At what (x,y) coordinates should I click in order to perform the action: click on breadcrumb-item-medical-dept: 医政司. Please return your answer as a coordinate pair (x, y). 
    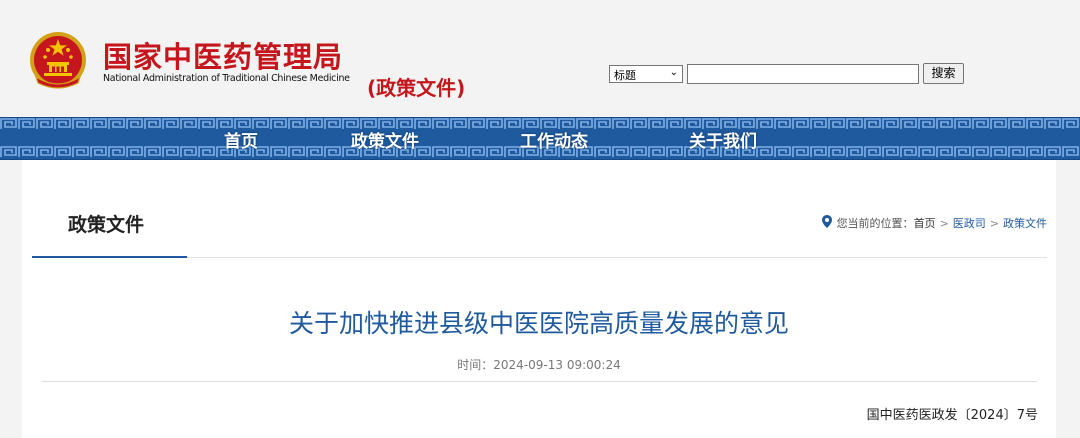
    Looking at the image, I should click on (969, 223).